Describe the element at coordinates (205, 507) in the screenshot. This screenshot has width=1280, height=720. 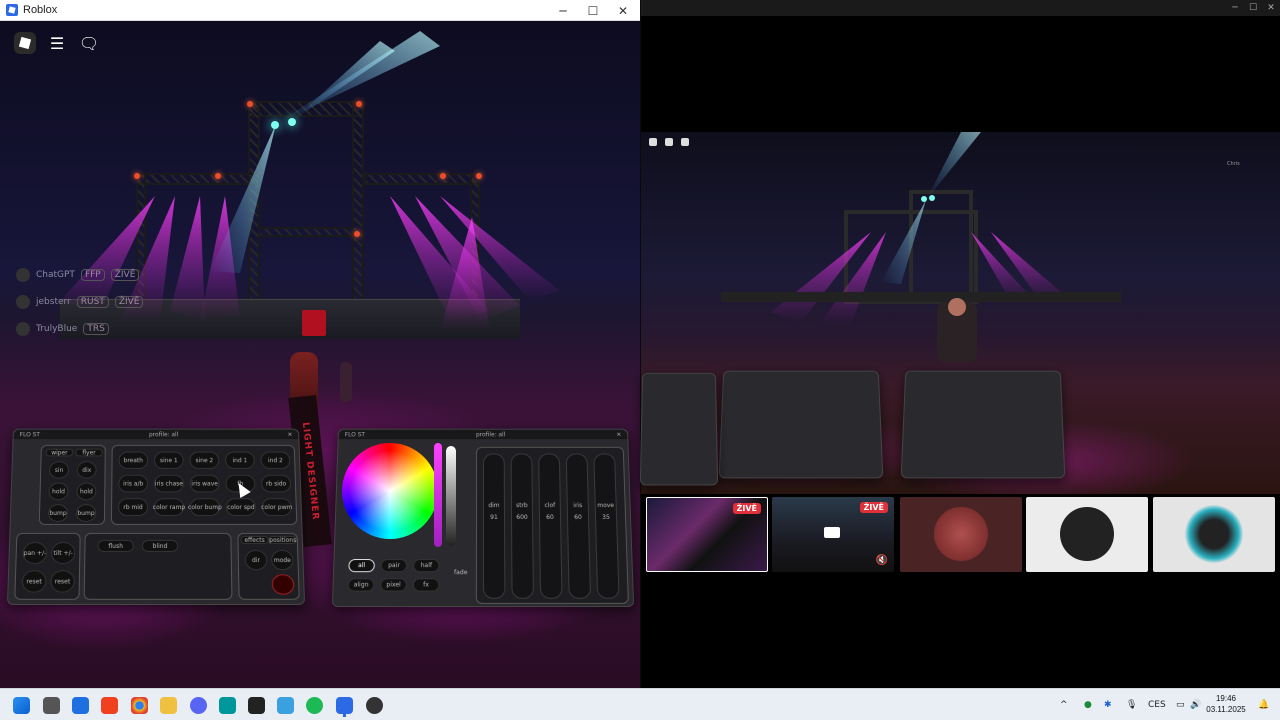
I see `fx-key: color bump` at that location.